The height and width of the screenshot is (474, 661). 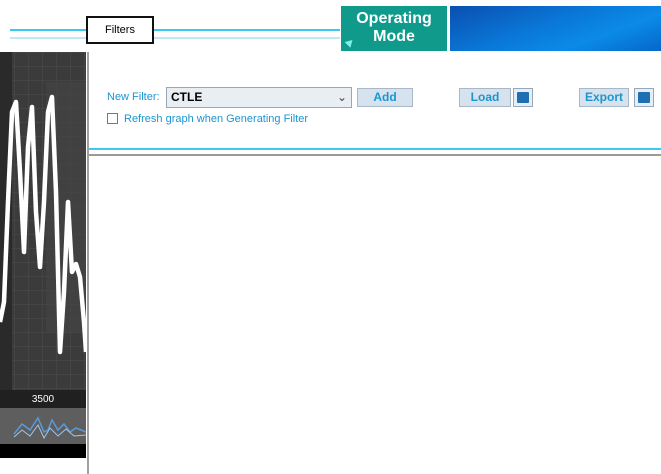 I want to click on operating-mode-label-line2: Mode, so click(x=394, y=36).